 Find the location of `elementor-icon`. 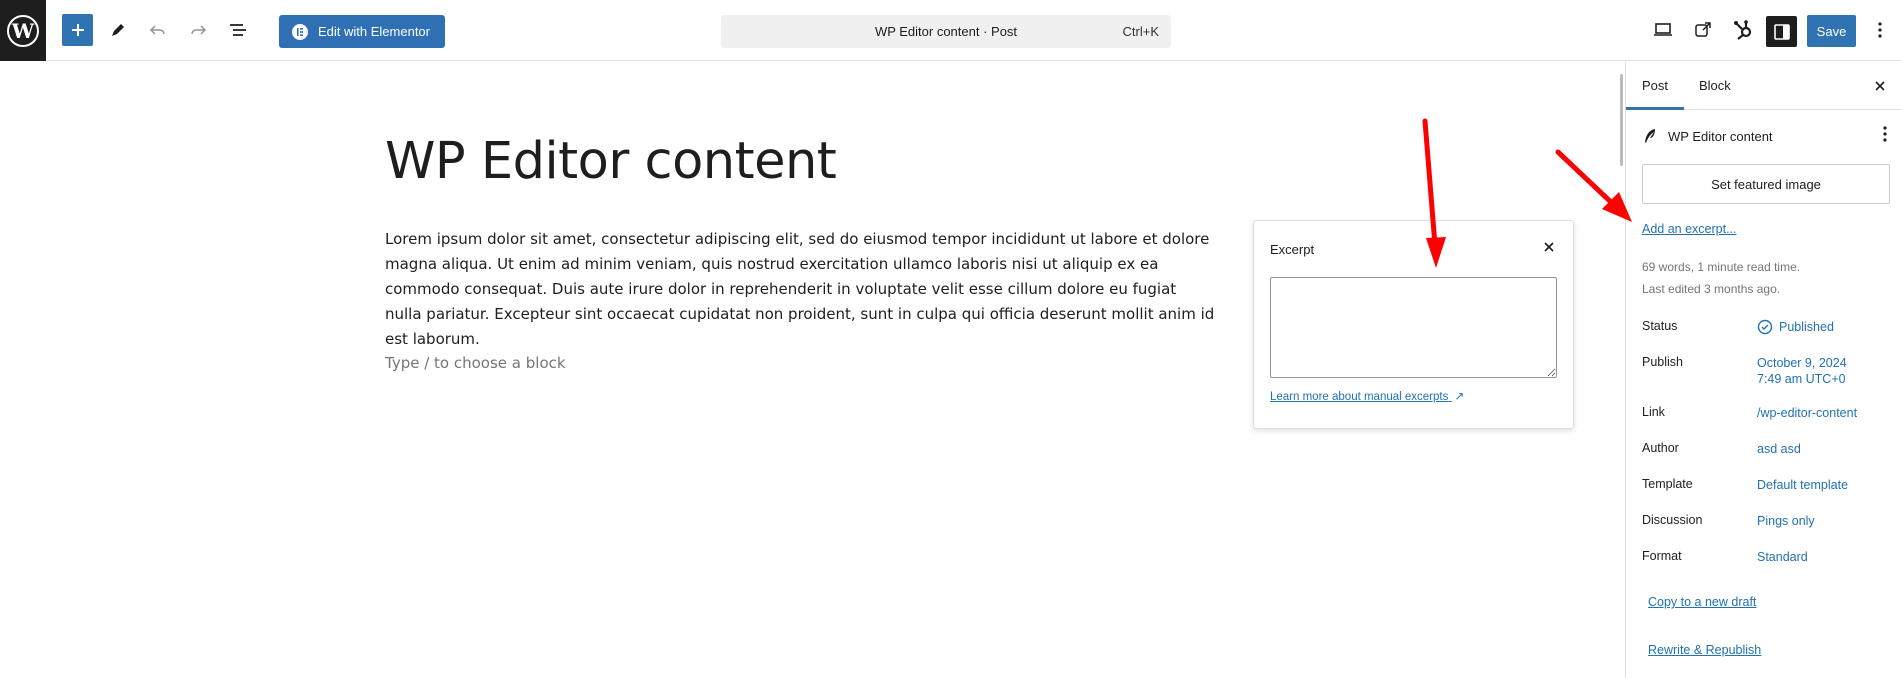

elementor-icon is located at coordinates (300, 31).